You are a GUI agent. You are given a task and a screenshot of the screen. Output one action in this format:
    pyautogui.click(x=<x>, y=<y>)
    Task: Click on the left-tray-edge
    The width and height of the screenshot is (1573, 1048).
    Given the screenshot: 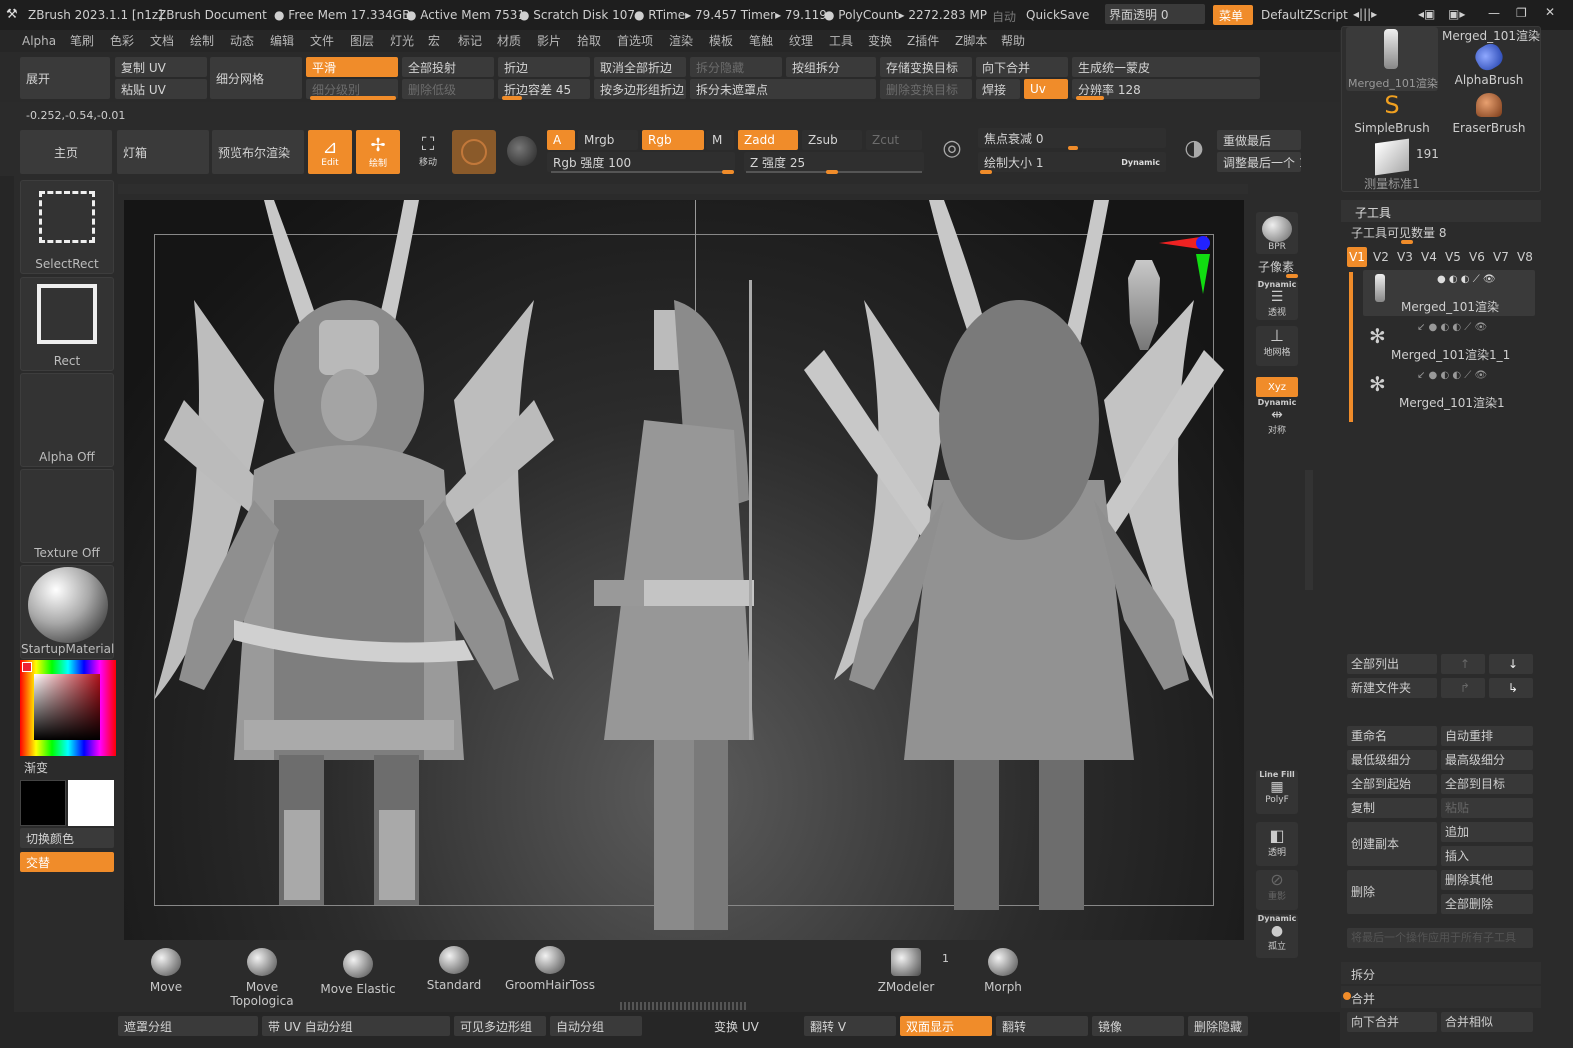 What is the action you would take?
    pyautogui.click(x=7, y=606)
    